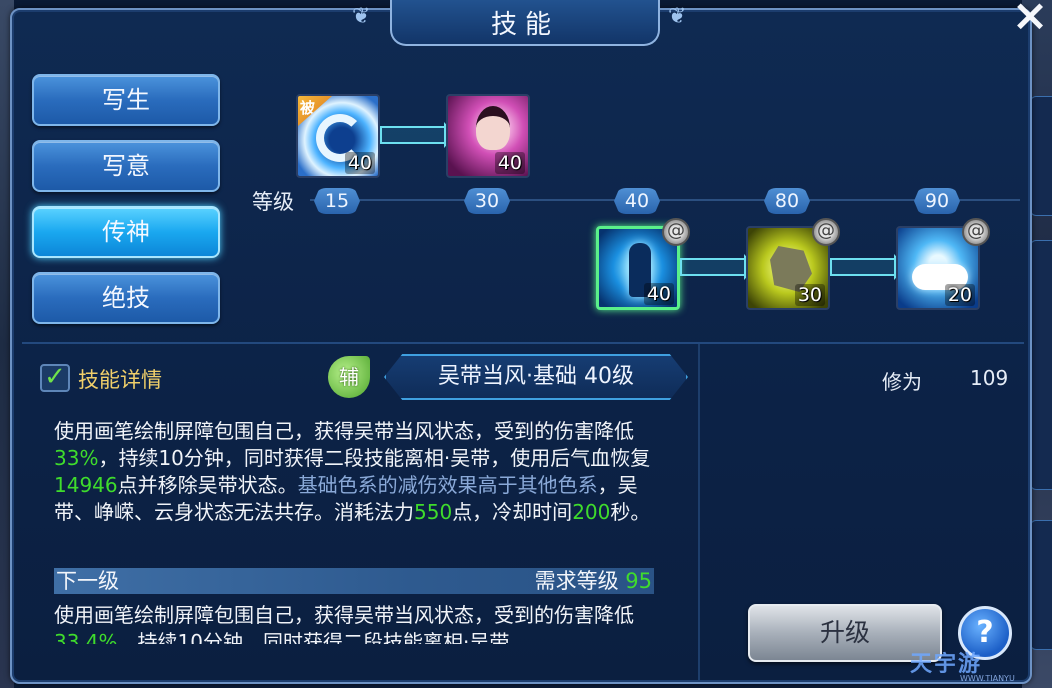  I want to click on level-label: 等级, so click(273, 202).